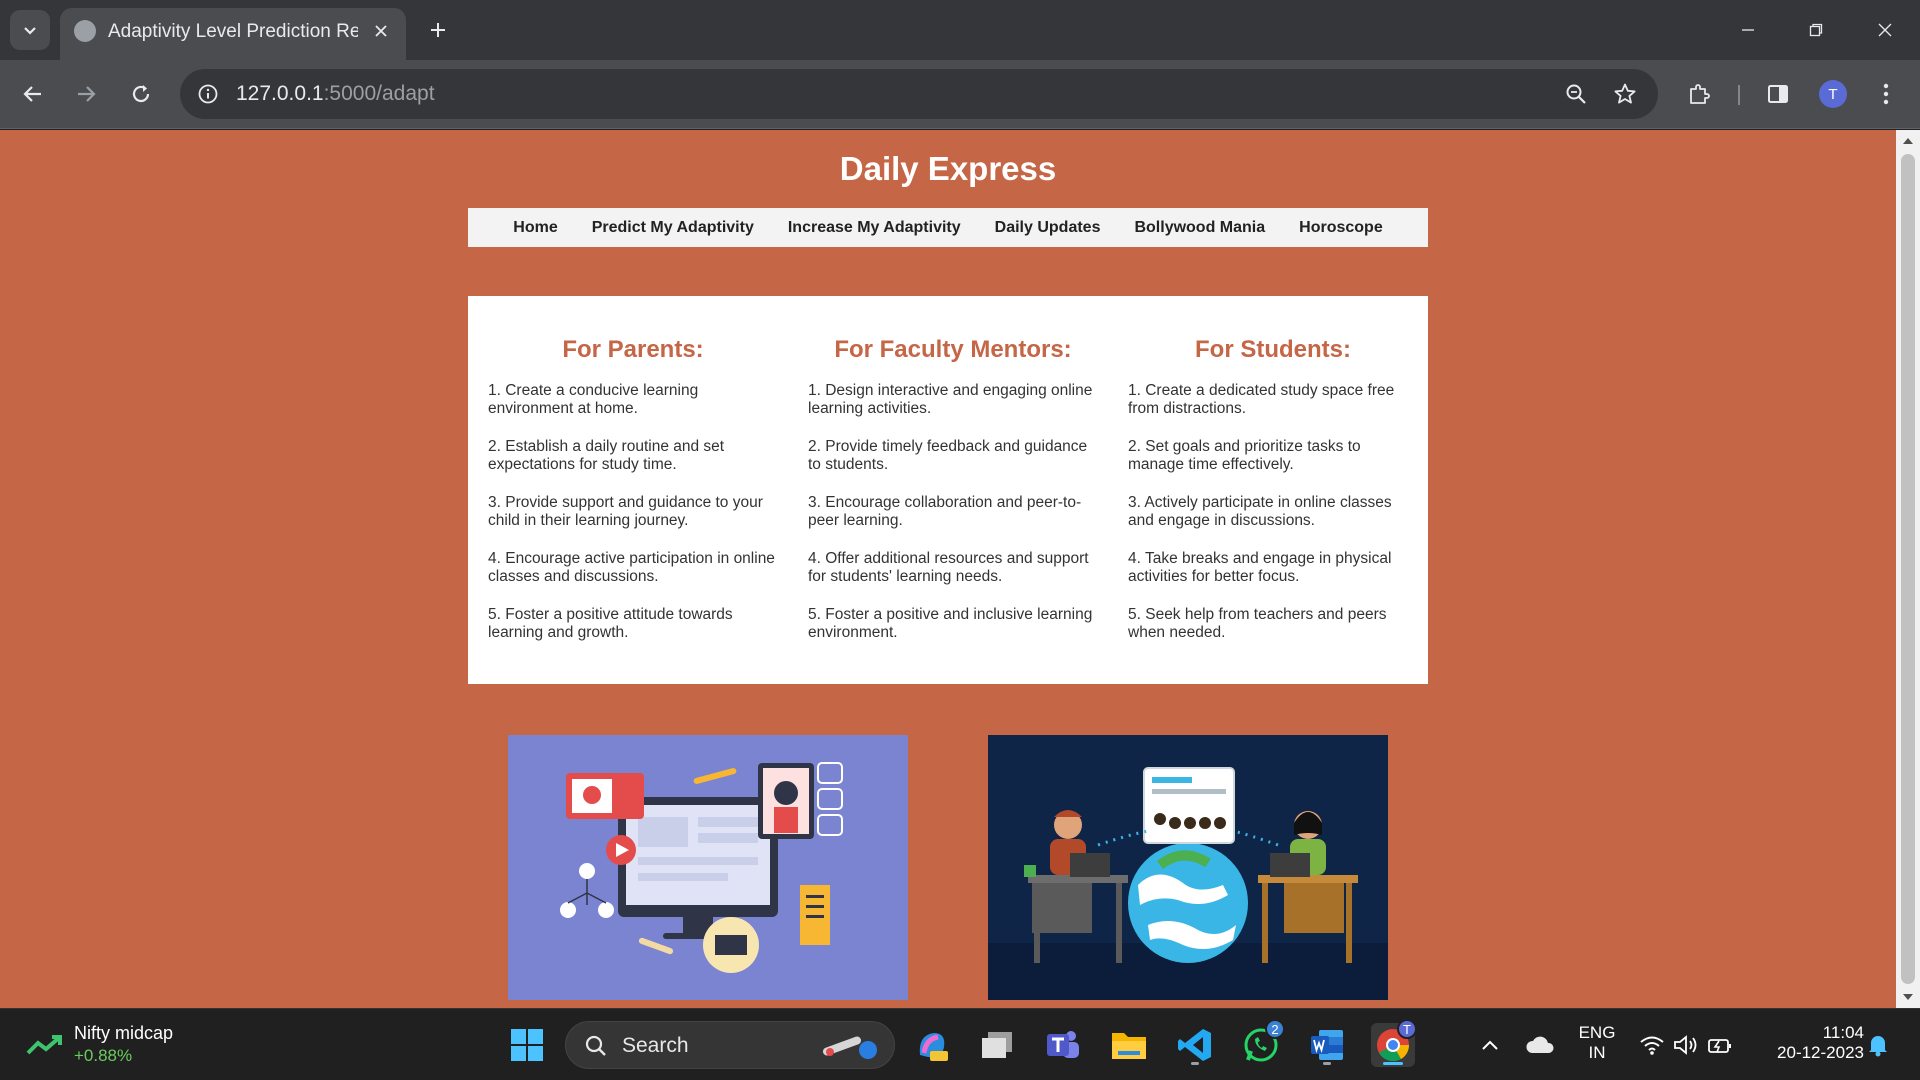 This screenshot has height=1080, width=1920. I want to click on chevron-down-icon, so click(30, 31).